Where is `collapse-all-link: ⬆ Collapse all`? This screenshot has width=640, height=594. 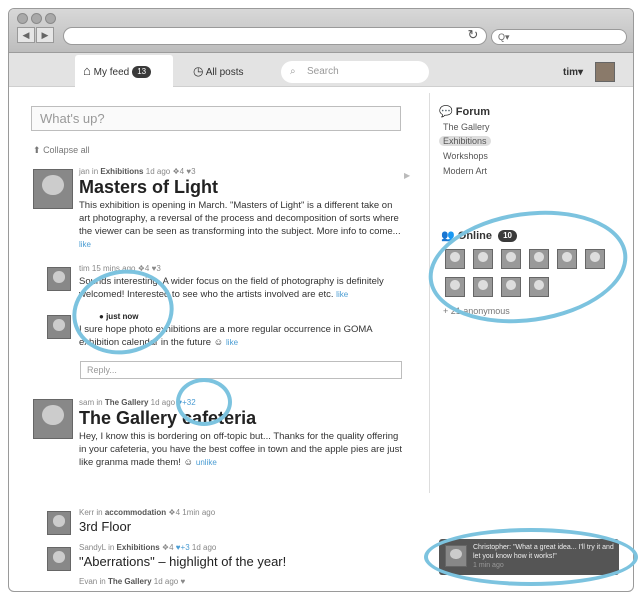
collapse-all-link: ⬆ Collapse all is located at coordinates (61, 150).